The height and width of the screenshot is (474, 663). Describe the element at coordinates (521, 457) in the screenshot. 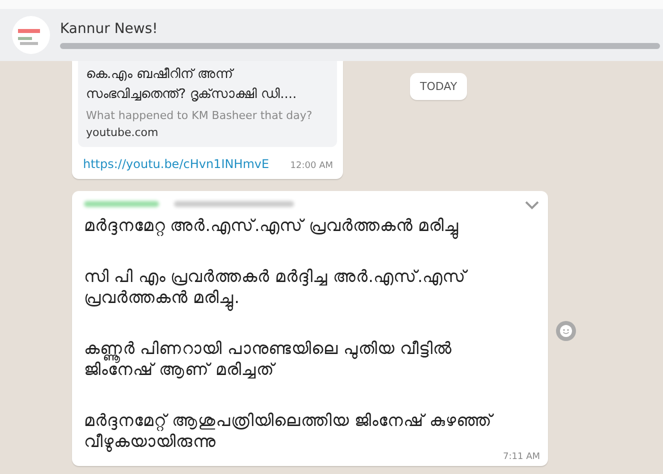

I see `message-time: 7:11 AM` at that location.